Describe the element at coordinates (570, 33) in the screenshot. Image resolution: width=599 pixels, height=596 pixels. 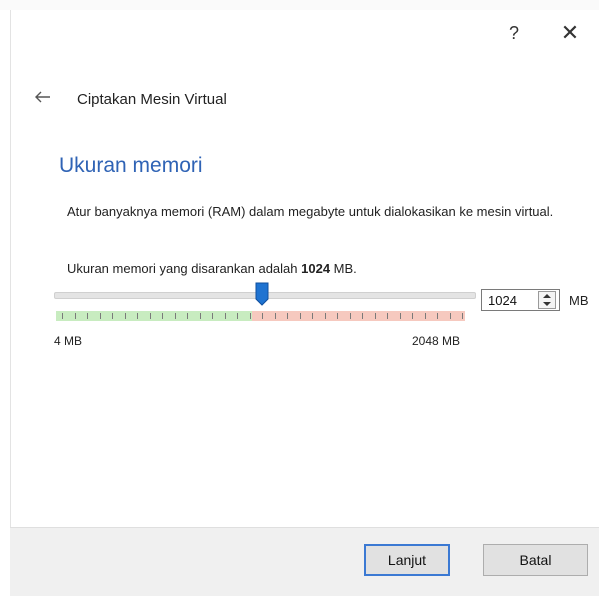
I see `close-icon: ✕` at that location.